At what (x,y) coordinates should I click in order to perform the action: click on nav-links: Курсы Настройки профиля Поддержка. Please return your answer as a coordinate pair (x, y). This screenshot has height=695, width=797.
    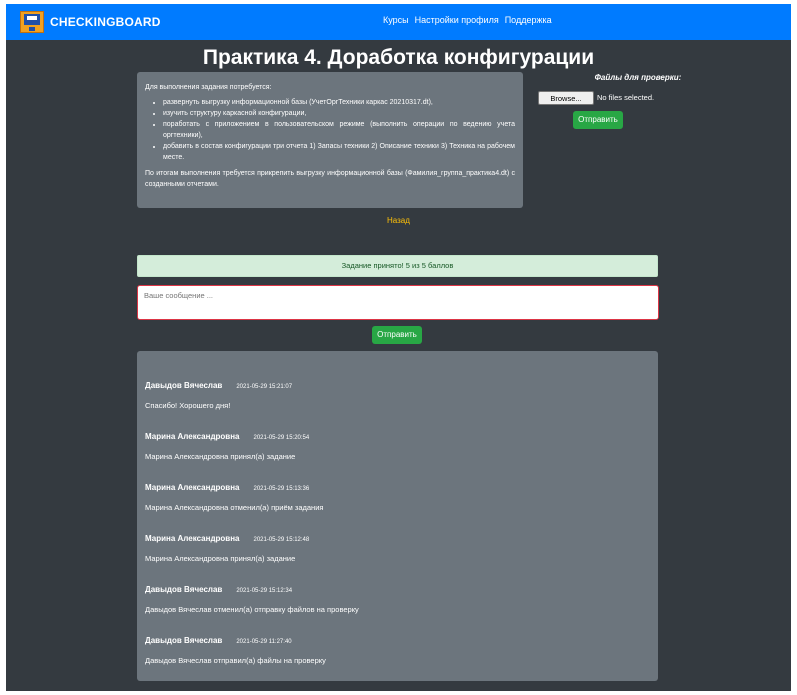
    Looking at the image, I should click on (470, 20).